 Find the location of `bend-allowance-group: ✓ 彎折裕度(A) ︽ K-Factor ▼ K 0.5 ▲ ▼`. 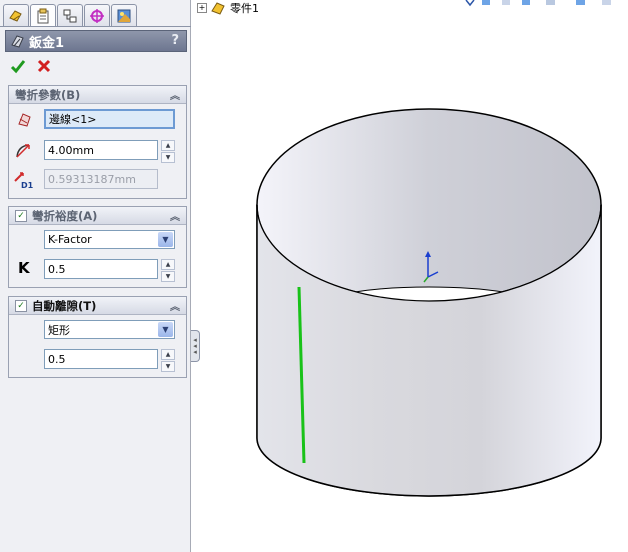

bend-allowance-group: ✓ 彎折裕度(A) ︽ K-Factor ▼ K 0.5 ▲ ▼ is located at coordinates (97, 247).